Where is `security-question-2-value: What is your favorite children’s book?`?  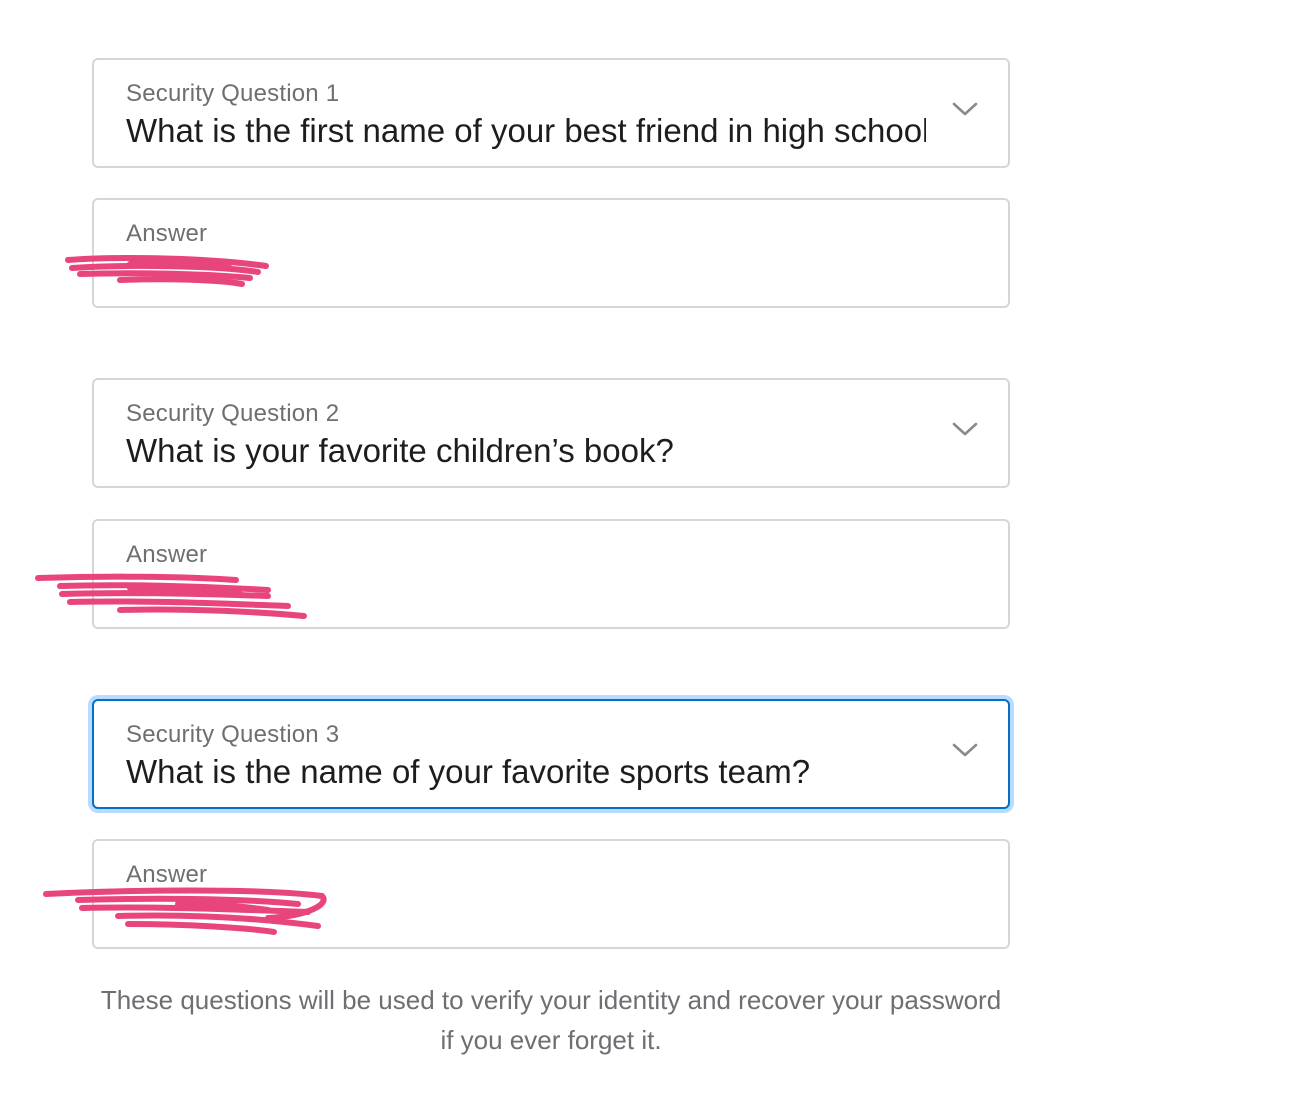
security-question-2-value: What is your favorite children’s book? is located at coordinates (400, 450).